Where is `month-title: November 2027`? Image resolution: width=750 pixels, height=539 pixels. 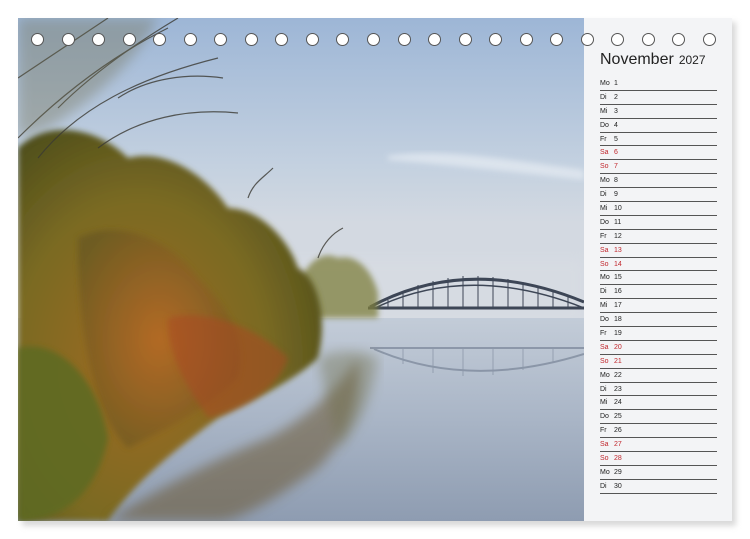
month-title: November 2027 is located at coordinates (653, 60).